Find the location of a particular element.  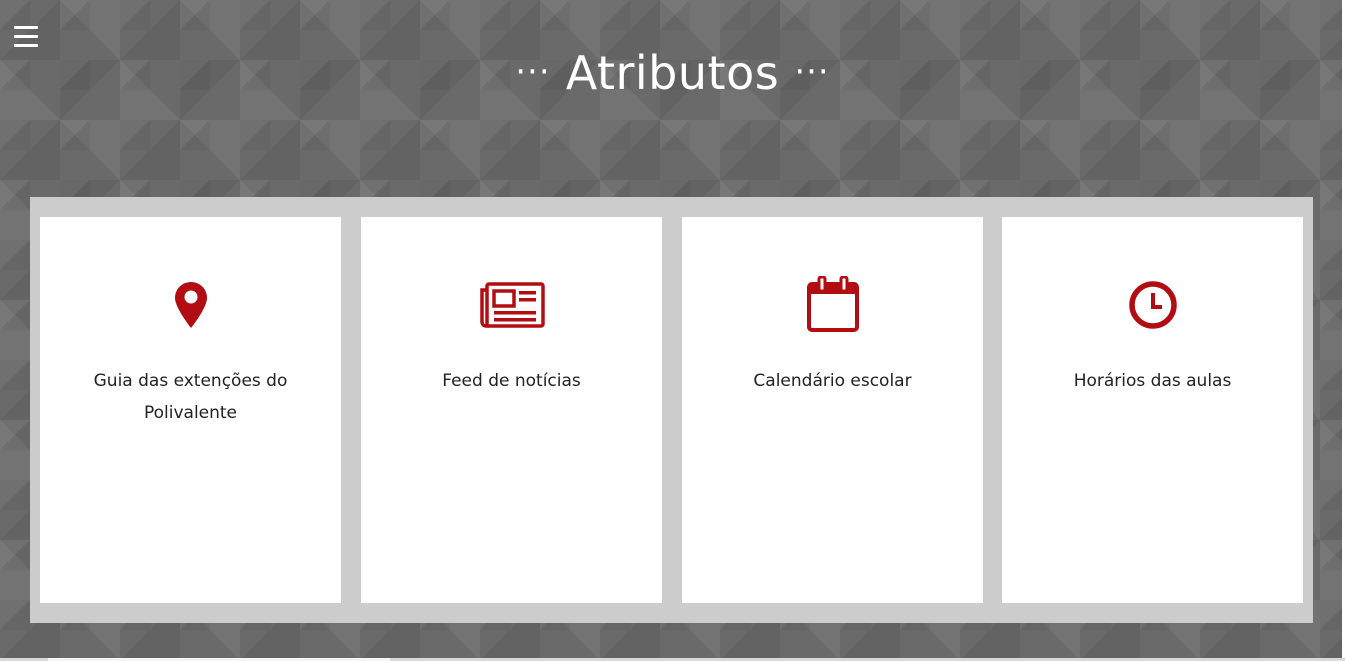

card-feed-noticias: Feed de notícias is located at coordinates (511, 410).